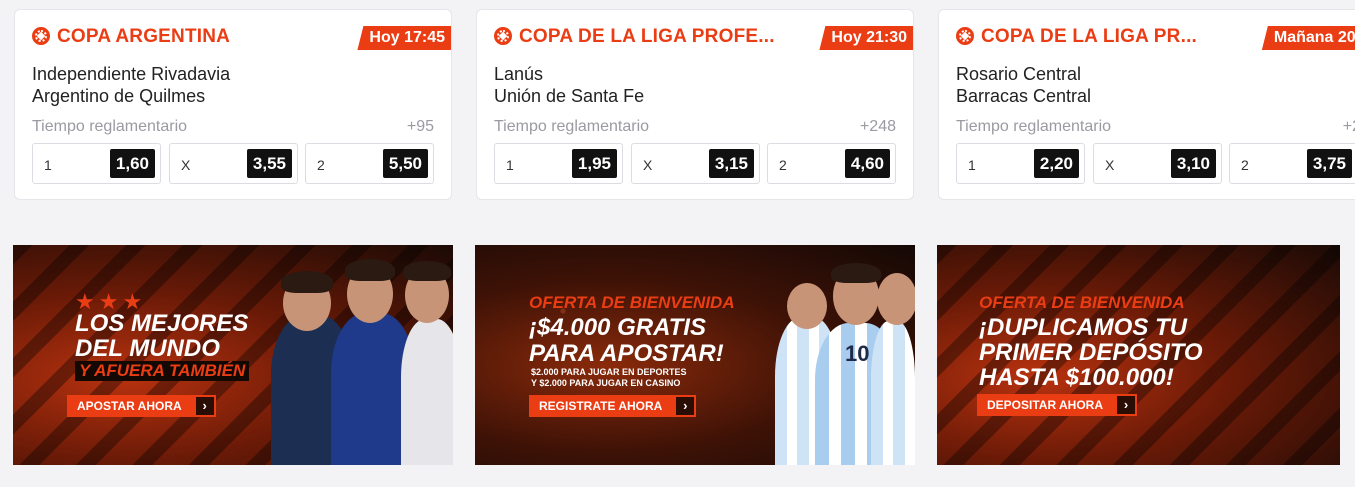 This screenshot has width=1355, height=487. I want to click on more-markets-link: +248, so click(878, 127).